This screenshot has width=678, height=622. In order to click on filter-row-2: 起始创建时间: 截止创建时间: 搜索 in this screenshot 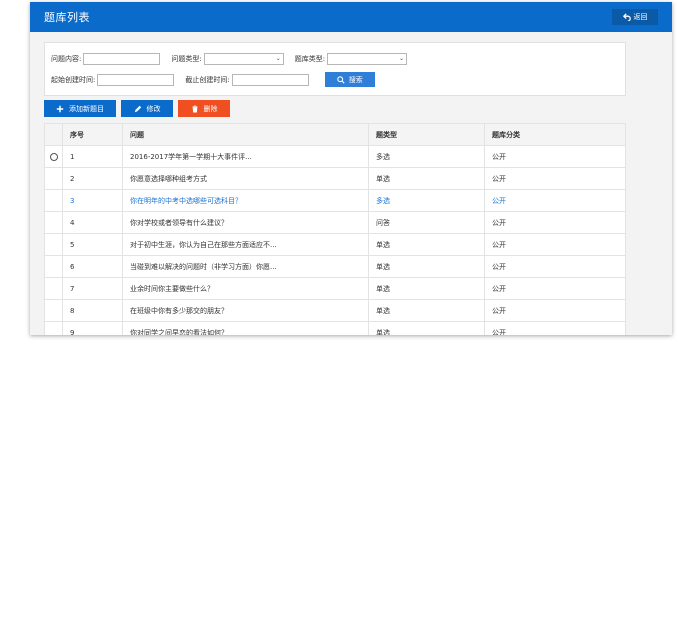, I will do `click(213, 79)`.